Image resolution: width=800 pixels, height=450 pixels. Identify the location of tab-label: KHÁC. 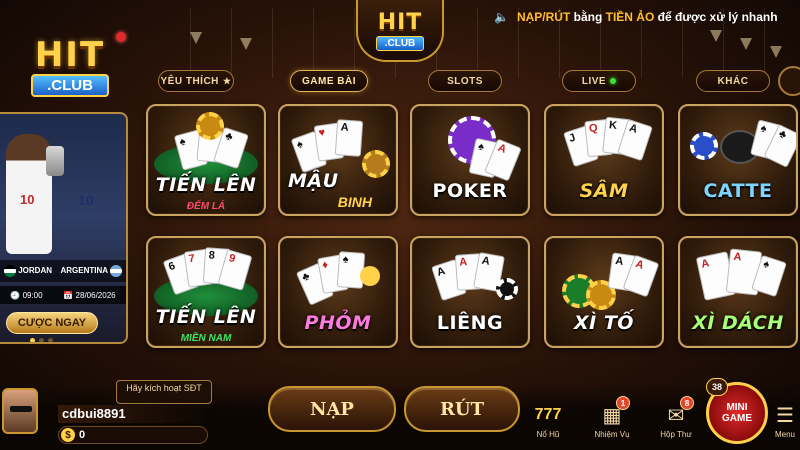
(733, 81).